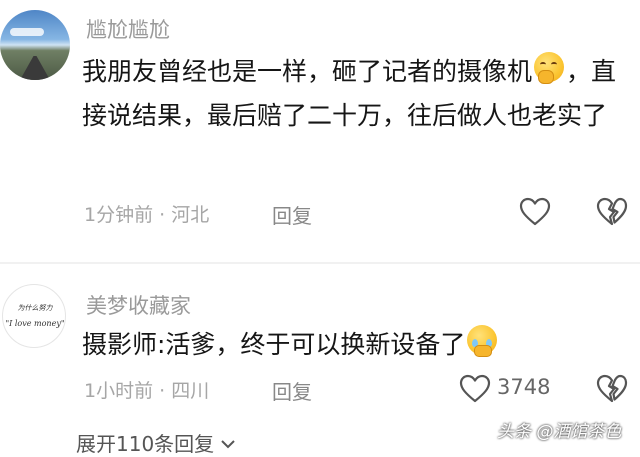 This screenshot has height=457, width=640. What do you see at coordinates (482, 340) in the screenshot?
I see `pleading-tears-emoji` at bounding box center [482, 340].